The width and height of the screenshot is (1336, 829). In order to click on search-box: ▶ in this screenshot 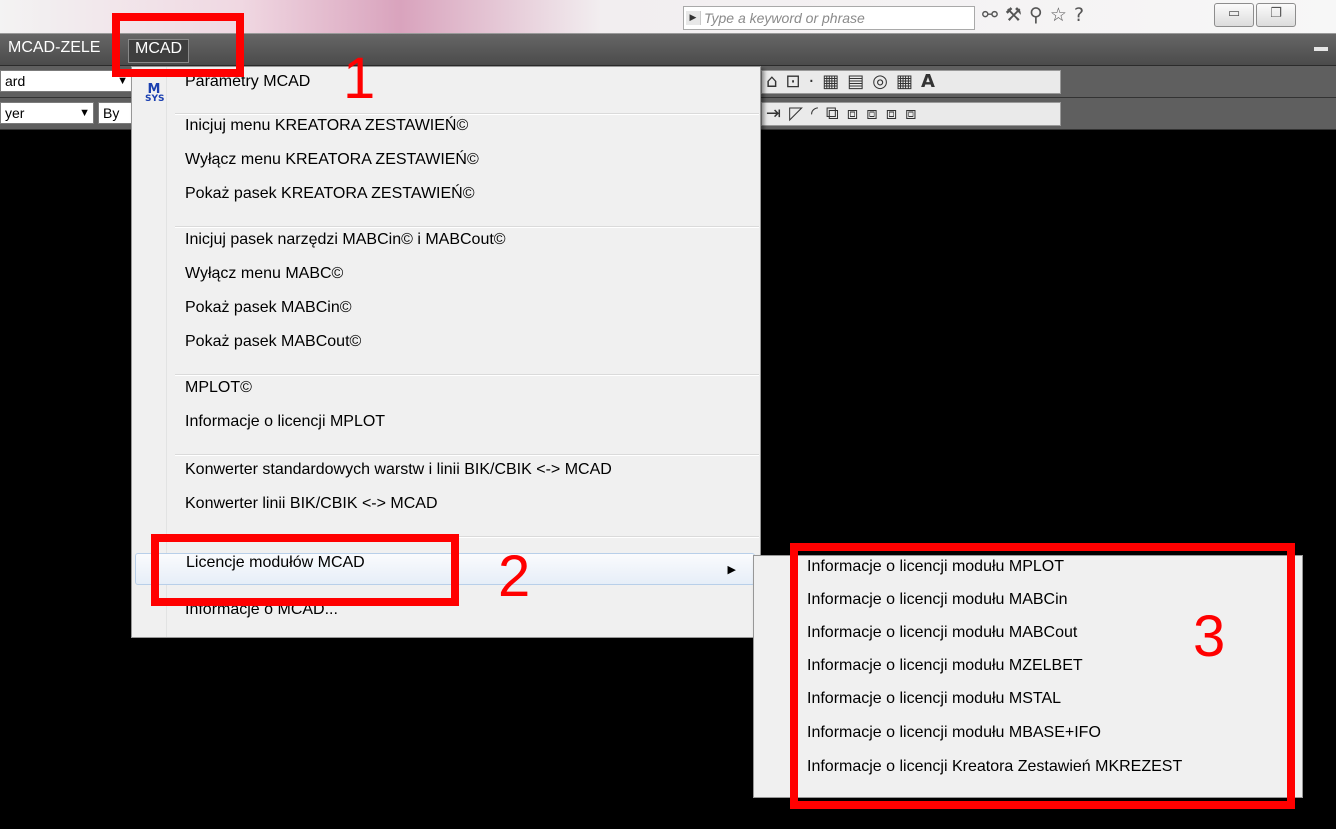, I will do `click(829, 18)`.